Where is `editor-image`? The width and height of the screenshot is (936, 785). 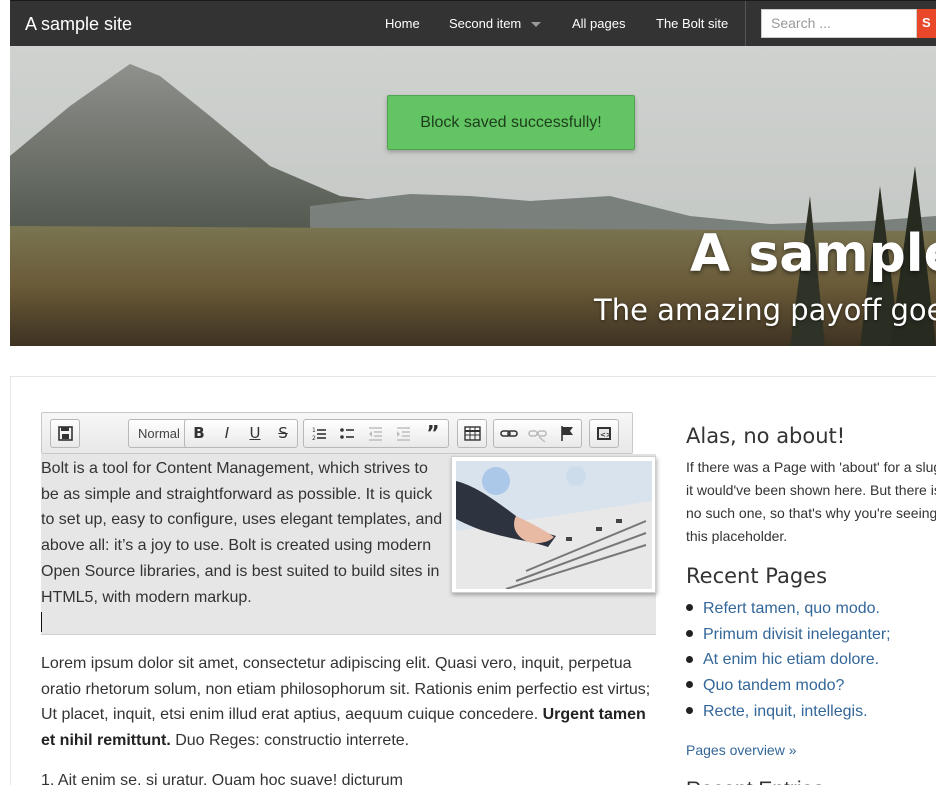 editor-image is located at coordinates (553, 524).